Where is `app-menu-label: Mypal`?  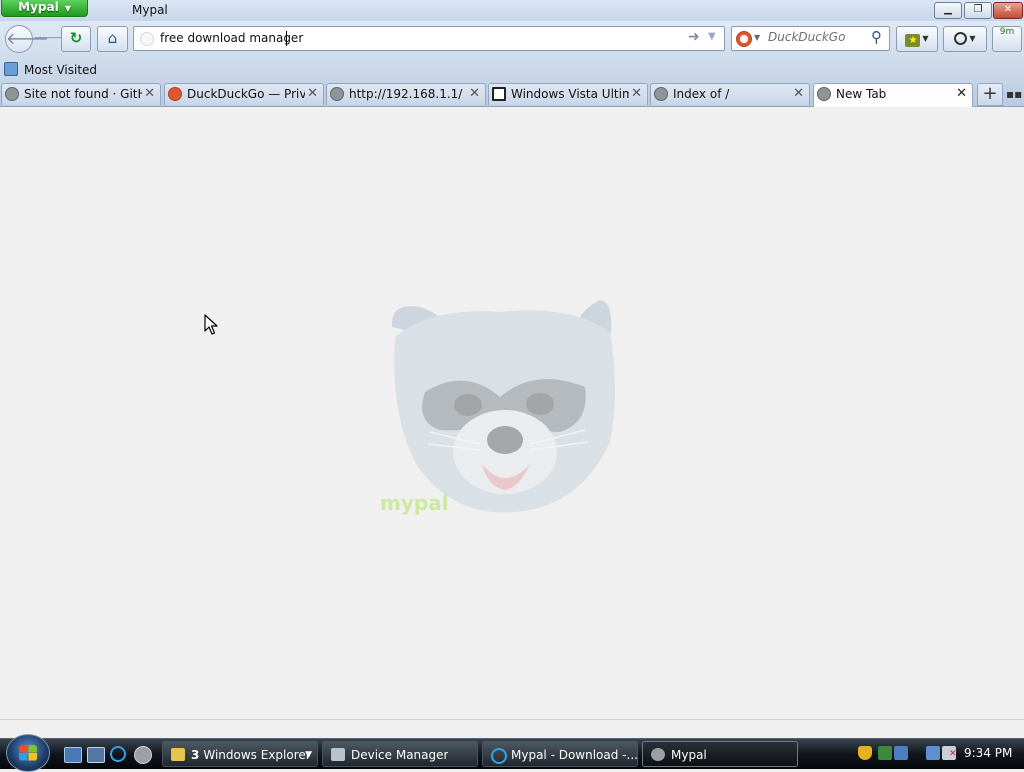 app-menu-label: Mypal is located at coordinates (38, 7).